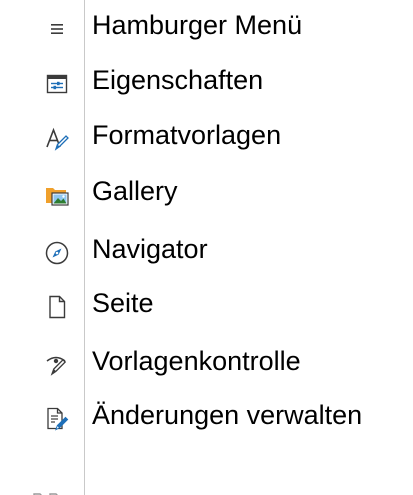 This screenshot has height=495, width=413. I want to click on styles-icon, so click(57, 139).